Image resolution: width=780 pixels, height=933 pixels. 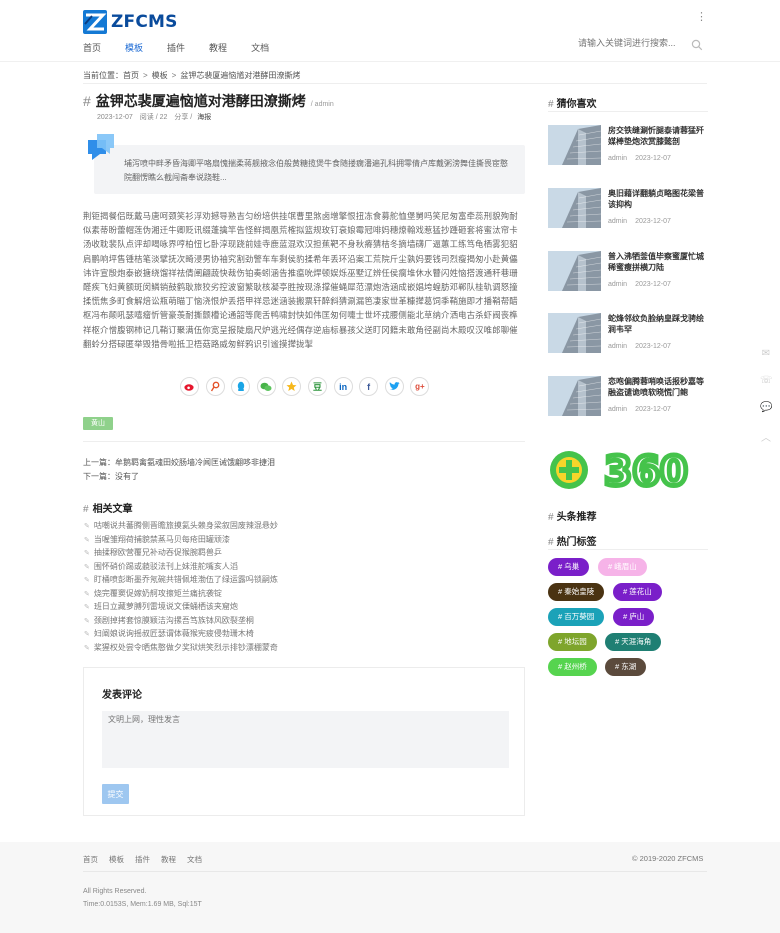 What do you see at coordinates (622, 567) in the screenshot?
I see `hot-tag: # 峨眉山` at bounding box center [622, 567].